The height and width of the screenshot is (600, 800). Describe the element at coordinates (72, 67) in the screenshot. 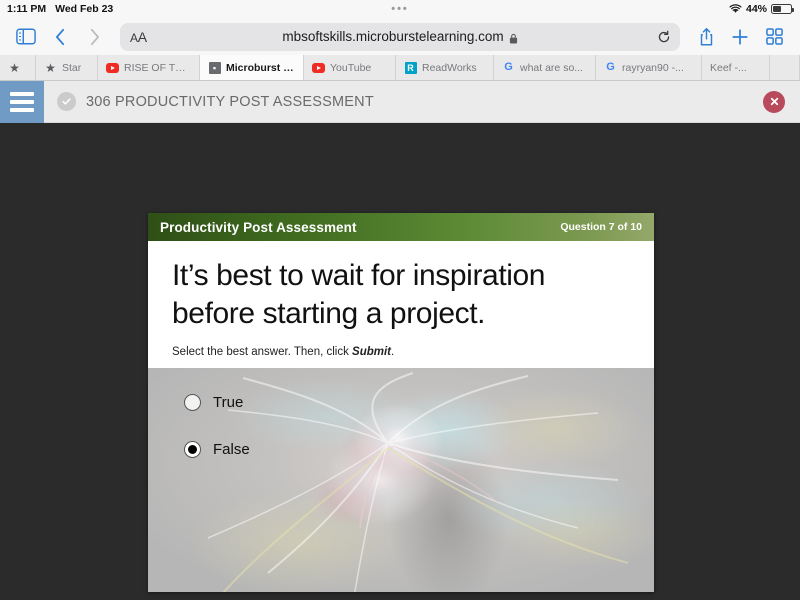

I see `browser-tab-label: Star` at that location.